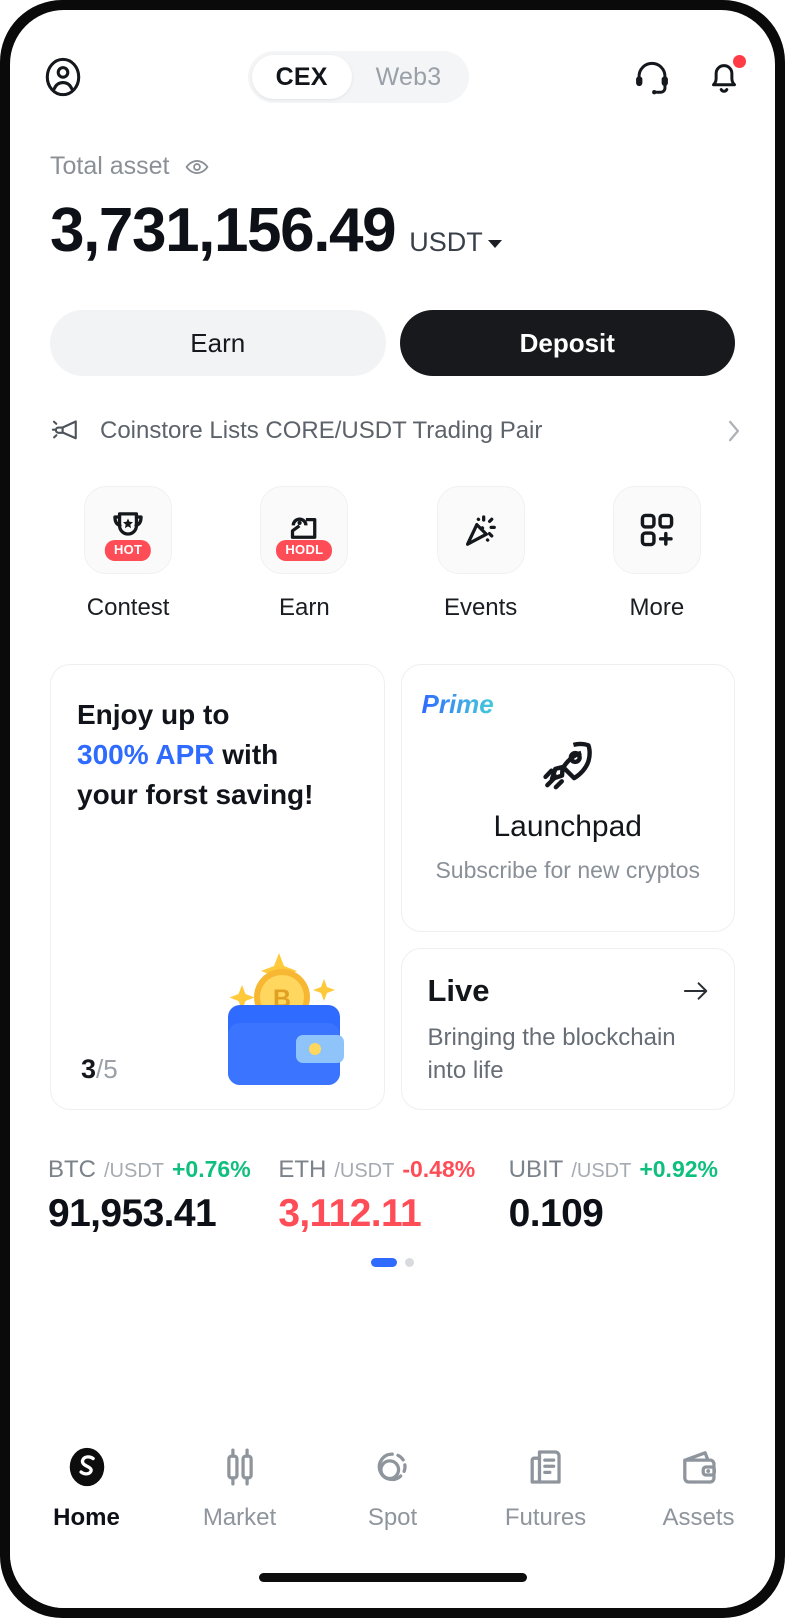 The width and height of the screenshot is (785, 1618). I want to click on tab-web3: Web3, so click(409, 77).